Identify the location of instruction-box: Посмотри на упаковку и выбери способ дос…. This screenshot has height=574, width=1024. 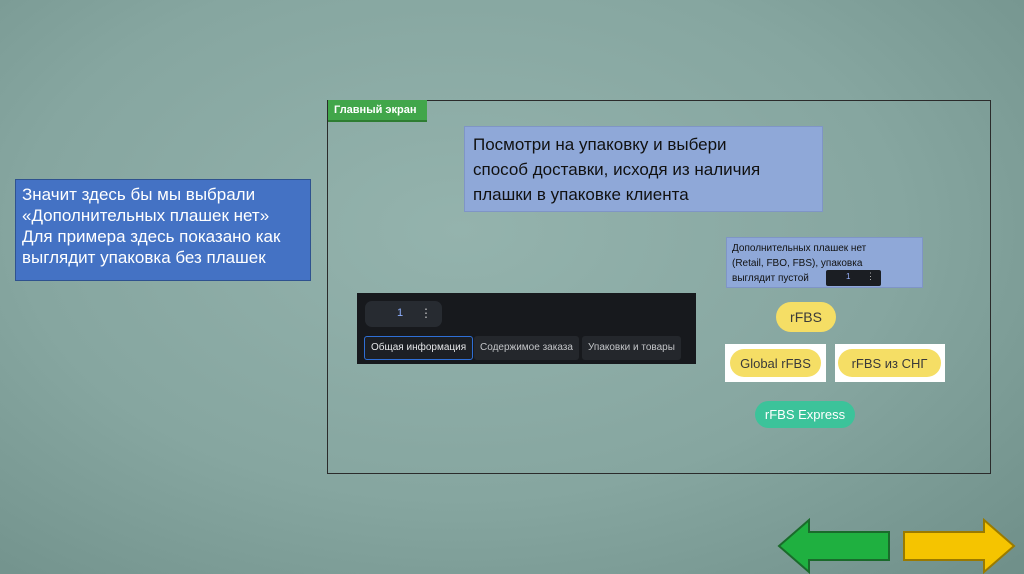
(643, 169).